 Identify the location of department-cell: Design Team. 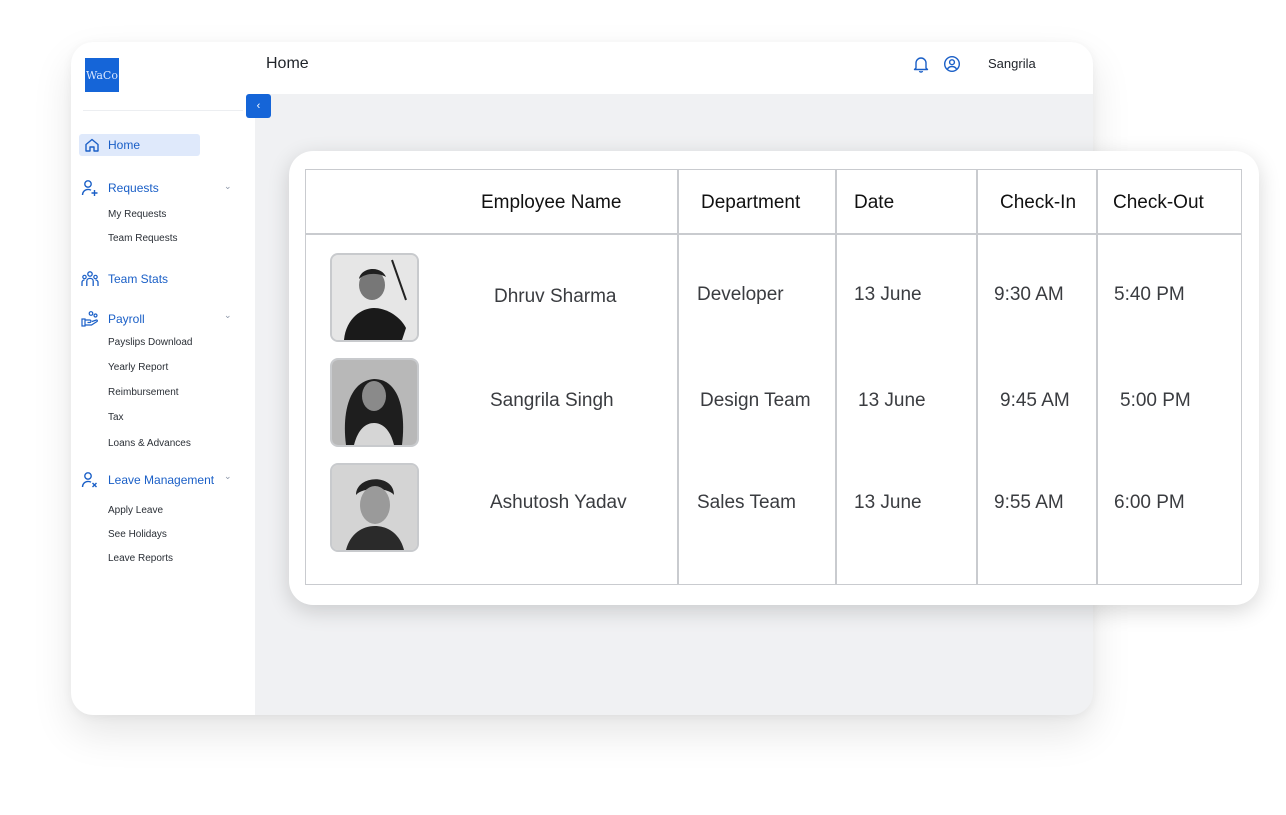
(755, 400).